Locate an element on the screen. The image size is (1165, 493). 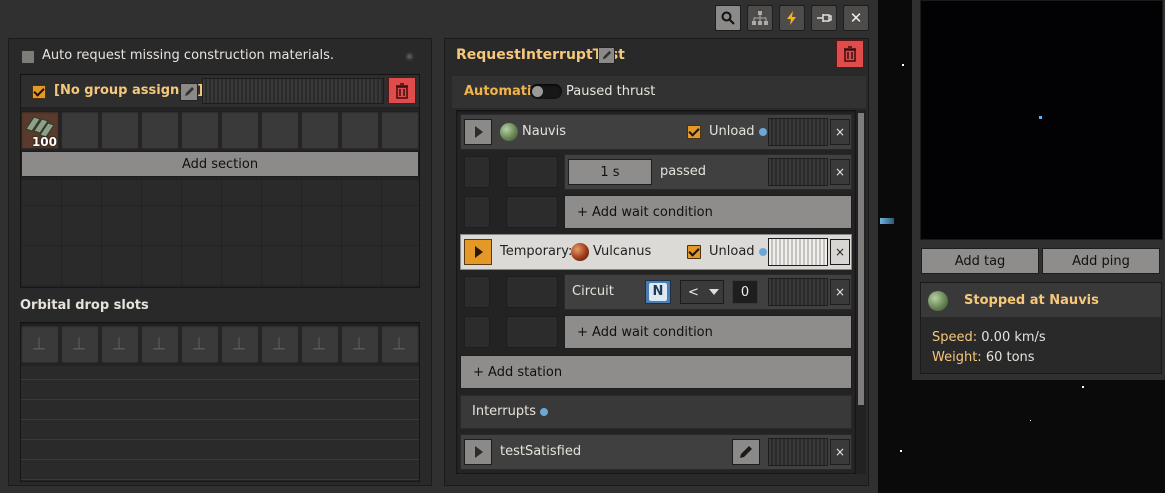
weight-row: Weight: 60 tons is located at coordinates (983, 357).